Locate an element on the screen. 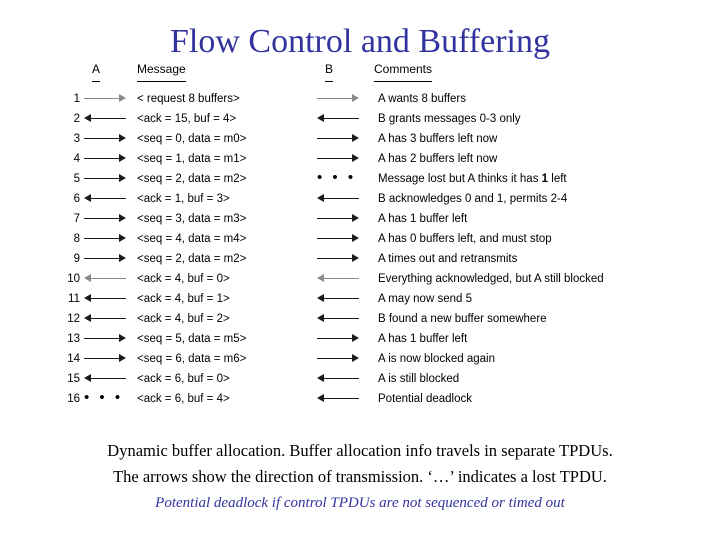 The width and height of the screenshot is (720, 540). row-number: 14 is located at coordinates (73, 359).